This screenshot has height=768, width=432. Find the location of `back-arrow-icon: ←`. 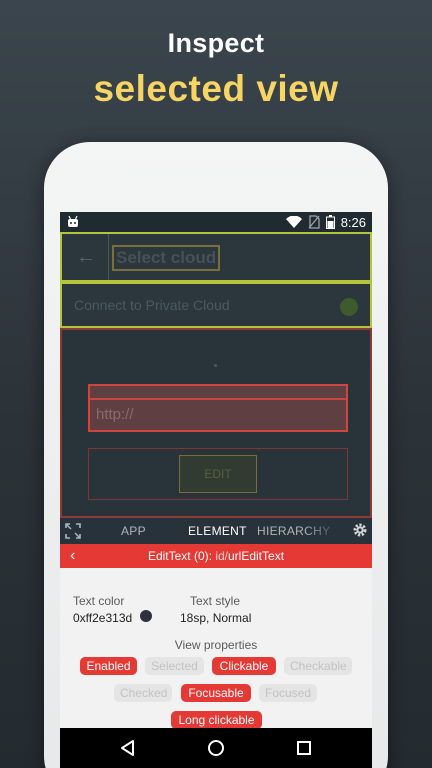

back-arrow-icon: ← is located at coordinates (87, 257).